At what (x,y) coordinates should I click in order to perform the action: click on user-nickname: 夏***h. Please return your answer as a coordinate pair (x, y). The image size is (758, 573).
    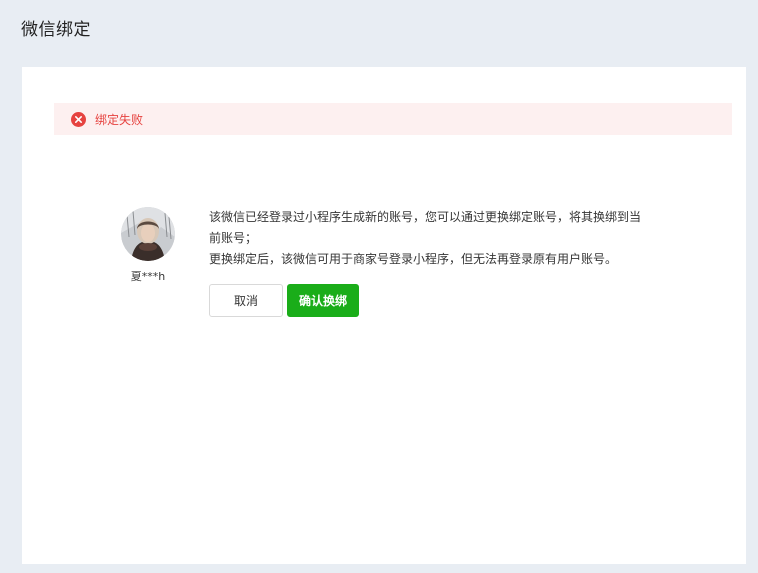
    Looking at the image, I should click on (148, 276).